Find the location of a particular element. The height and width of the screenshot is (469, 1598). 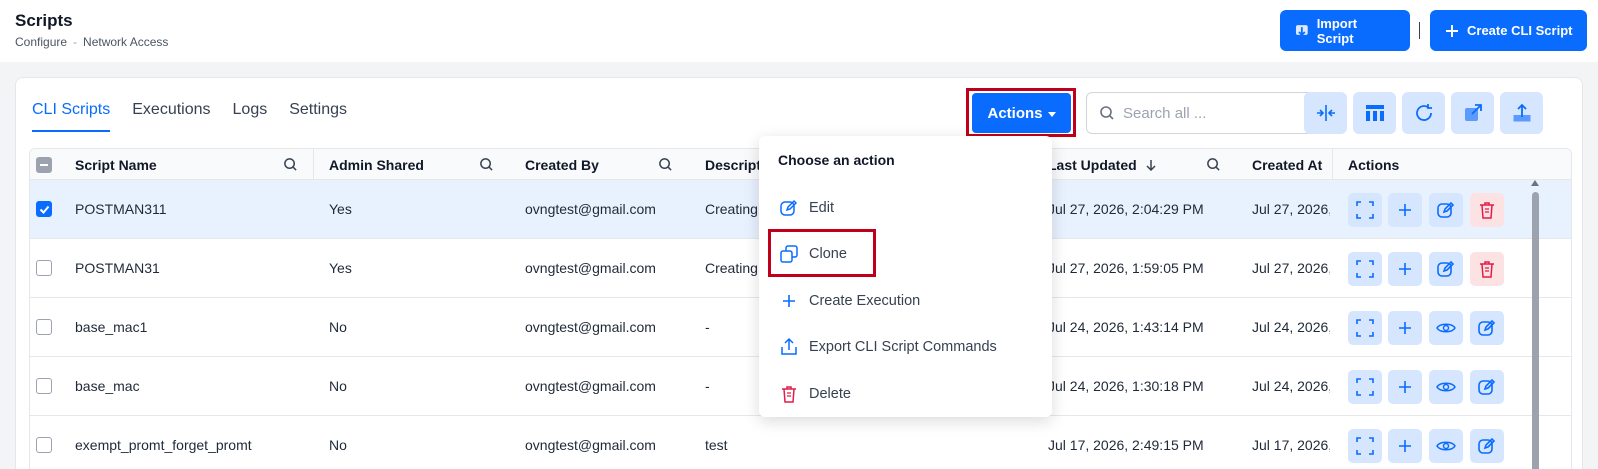

import-script-label: Import Script is located at coordinates (1337, 30).